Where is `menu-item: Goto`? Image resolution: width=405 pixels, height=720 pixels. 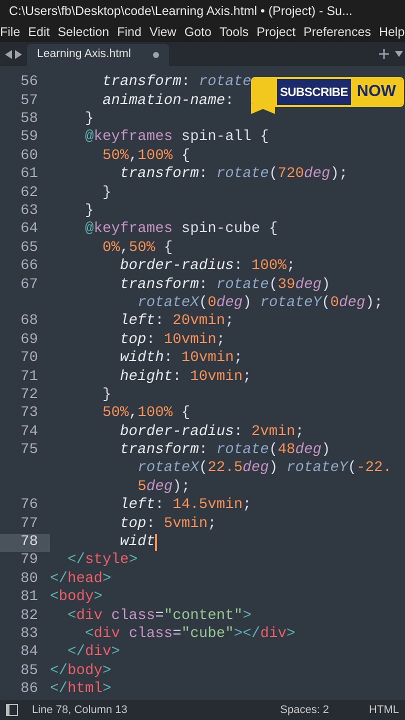
menu-item: Goto is located at coordinates (198, 32).